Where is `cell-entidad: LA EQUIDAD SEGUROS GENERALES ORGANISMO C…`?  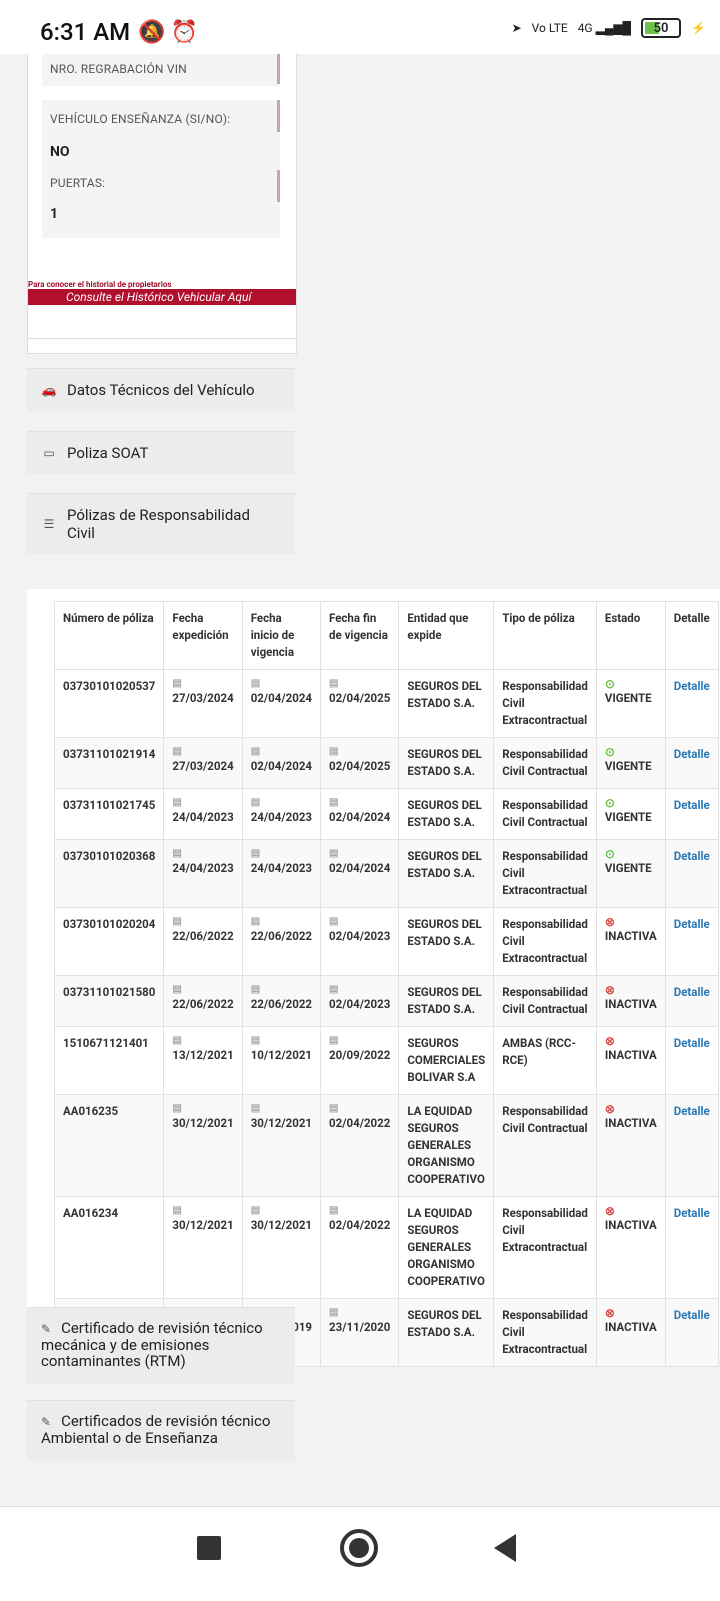
cell-entidad: LA EQUIDAD SEGUROS GENERALES ORGANISMO C… is located at coordinates (446, 1247).